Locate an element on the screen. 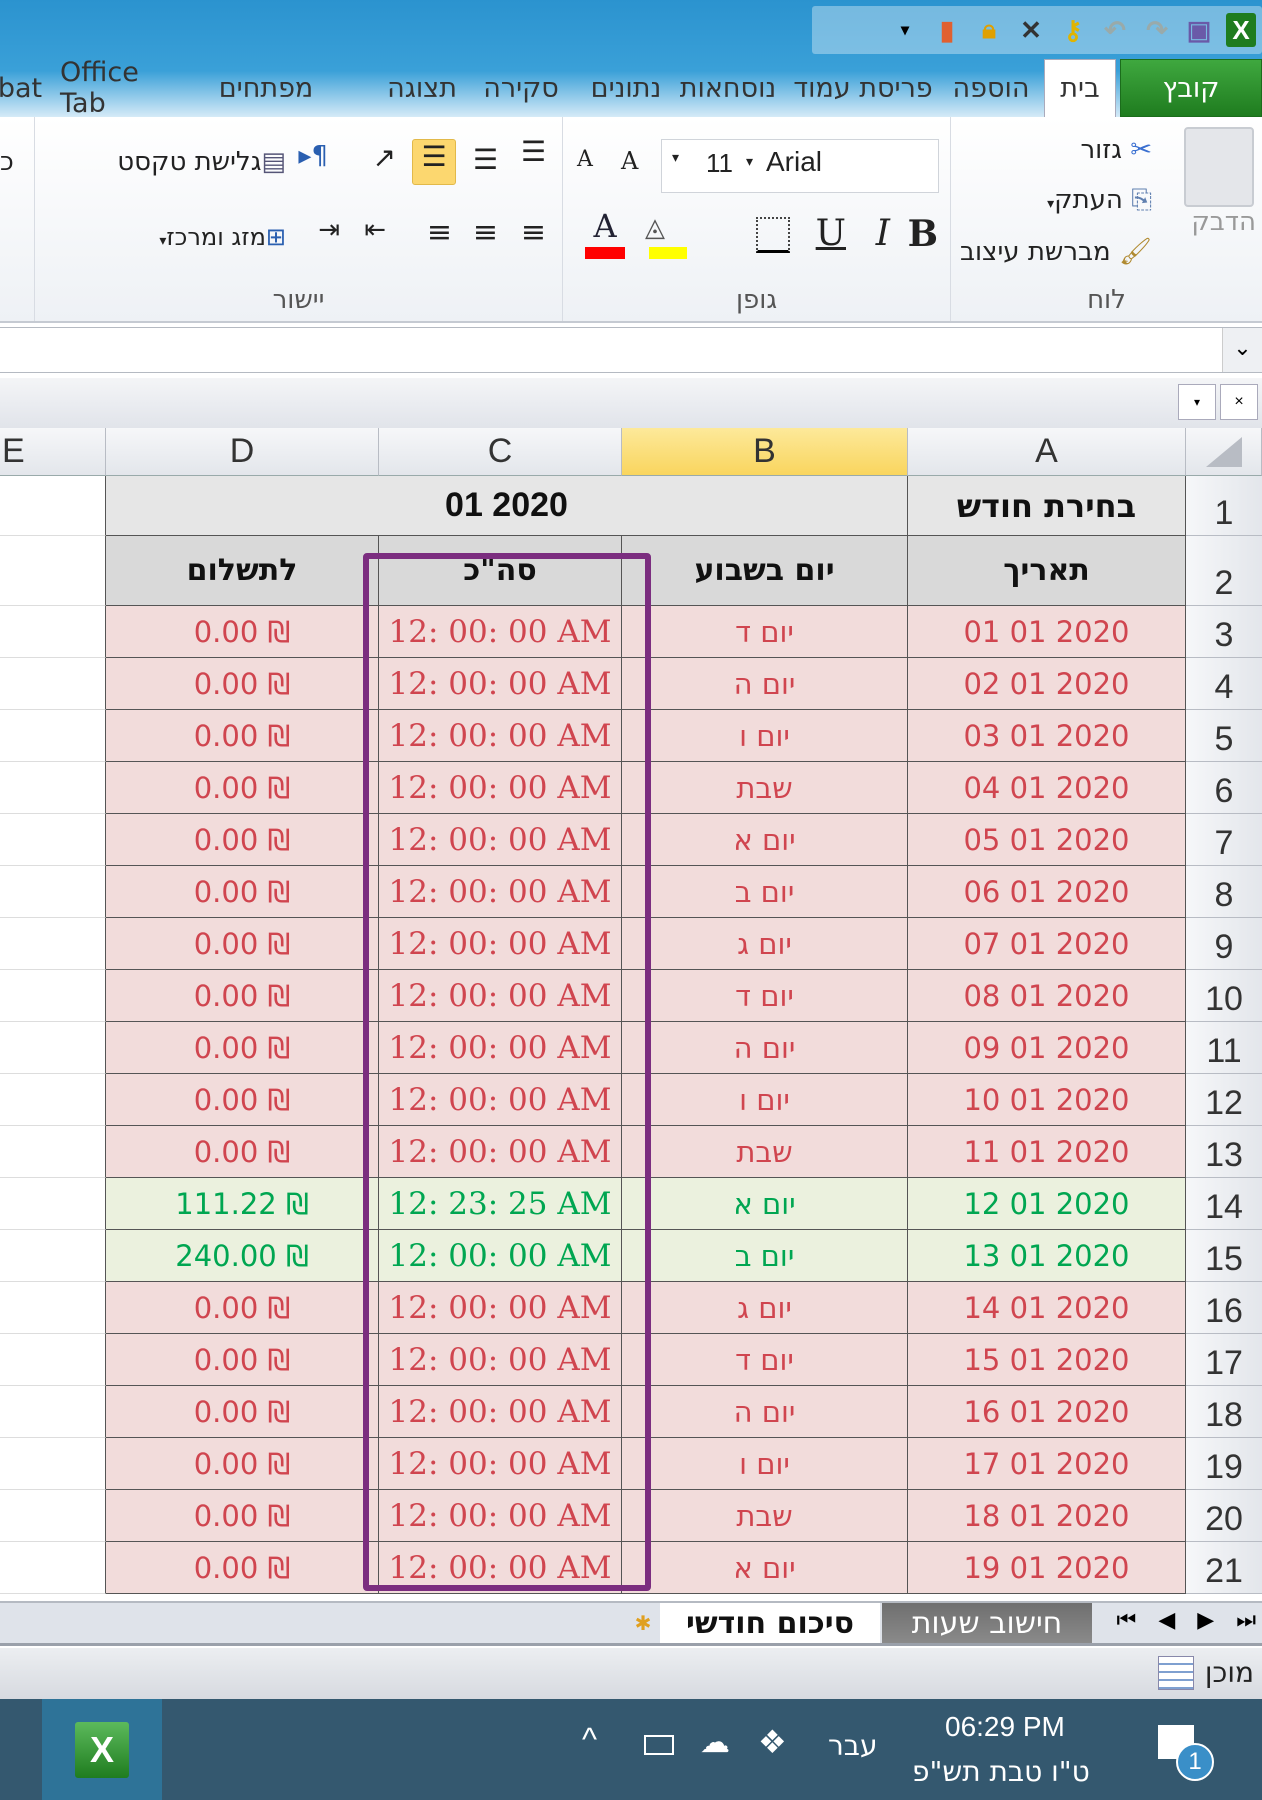 The width and height of the screenshot is (1262, 1800). tab-formulas: נוסחאות is located at coordinates (728, 88).